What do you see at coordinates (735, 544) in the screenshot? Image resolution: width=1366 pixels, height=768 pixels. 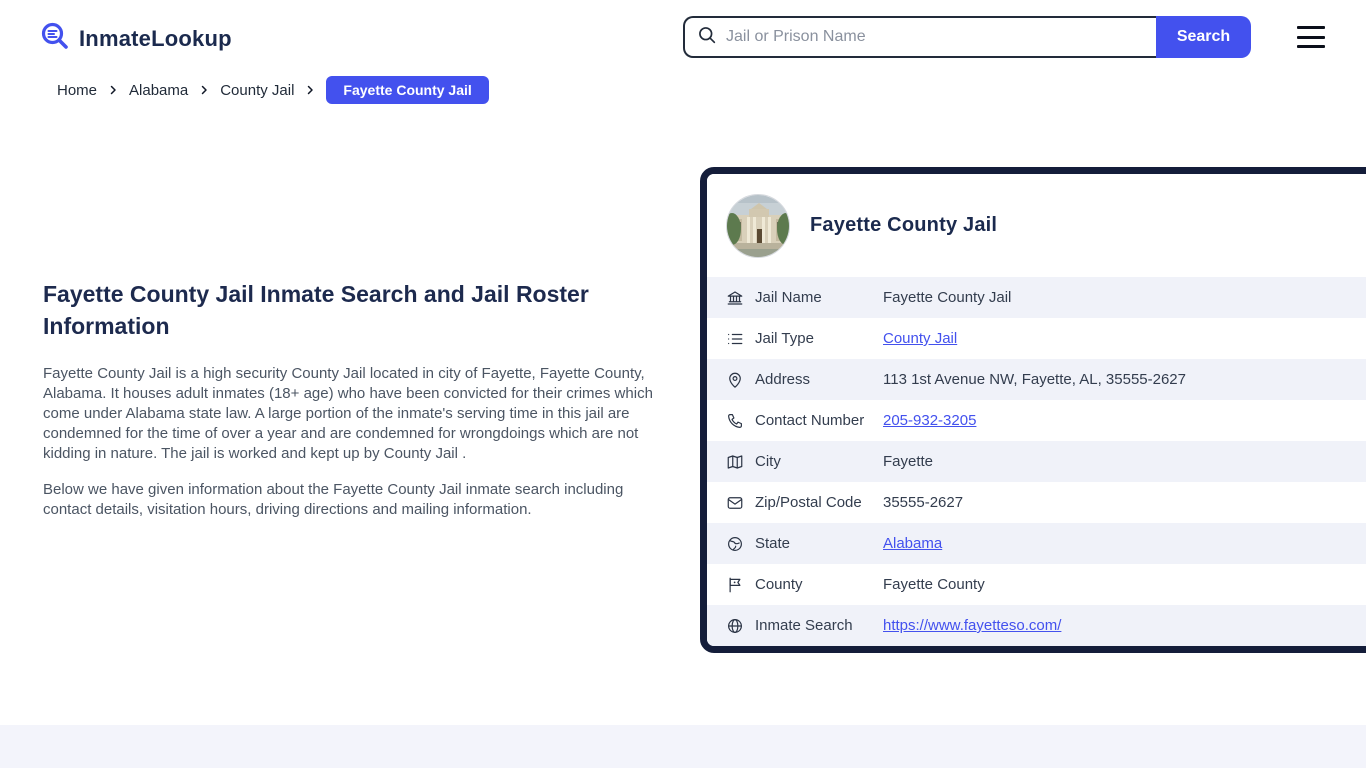 I see `globe-icon` at bounding box center [735, 544].